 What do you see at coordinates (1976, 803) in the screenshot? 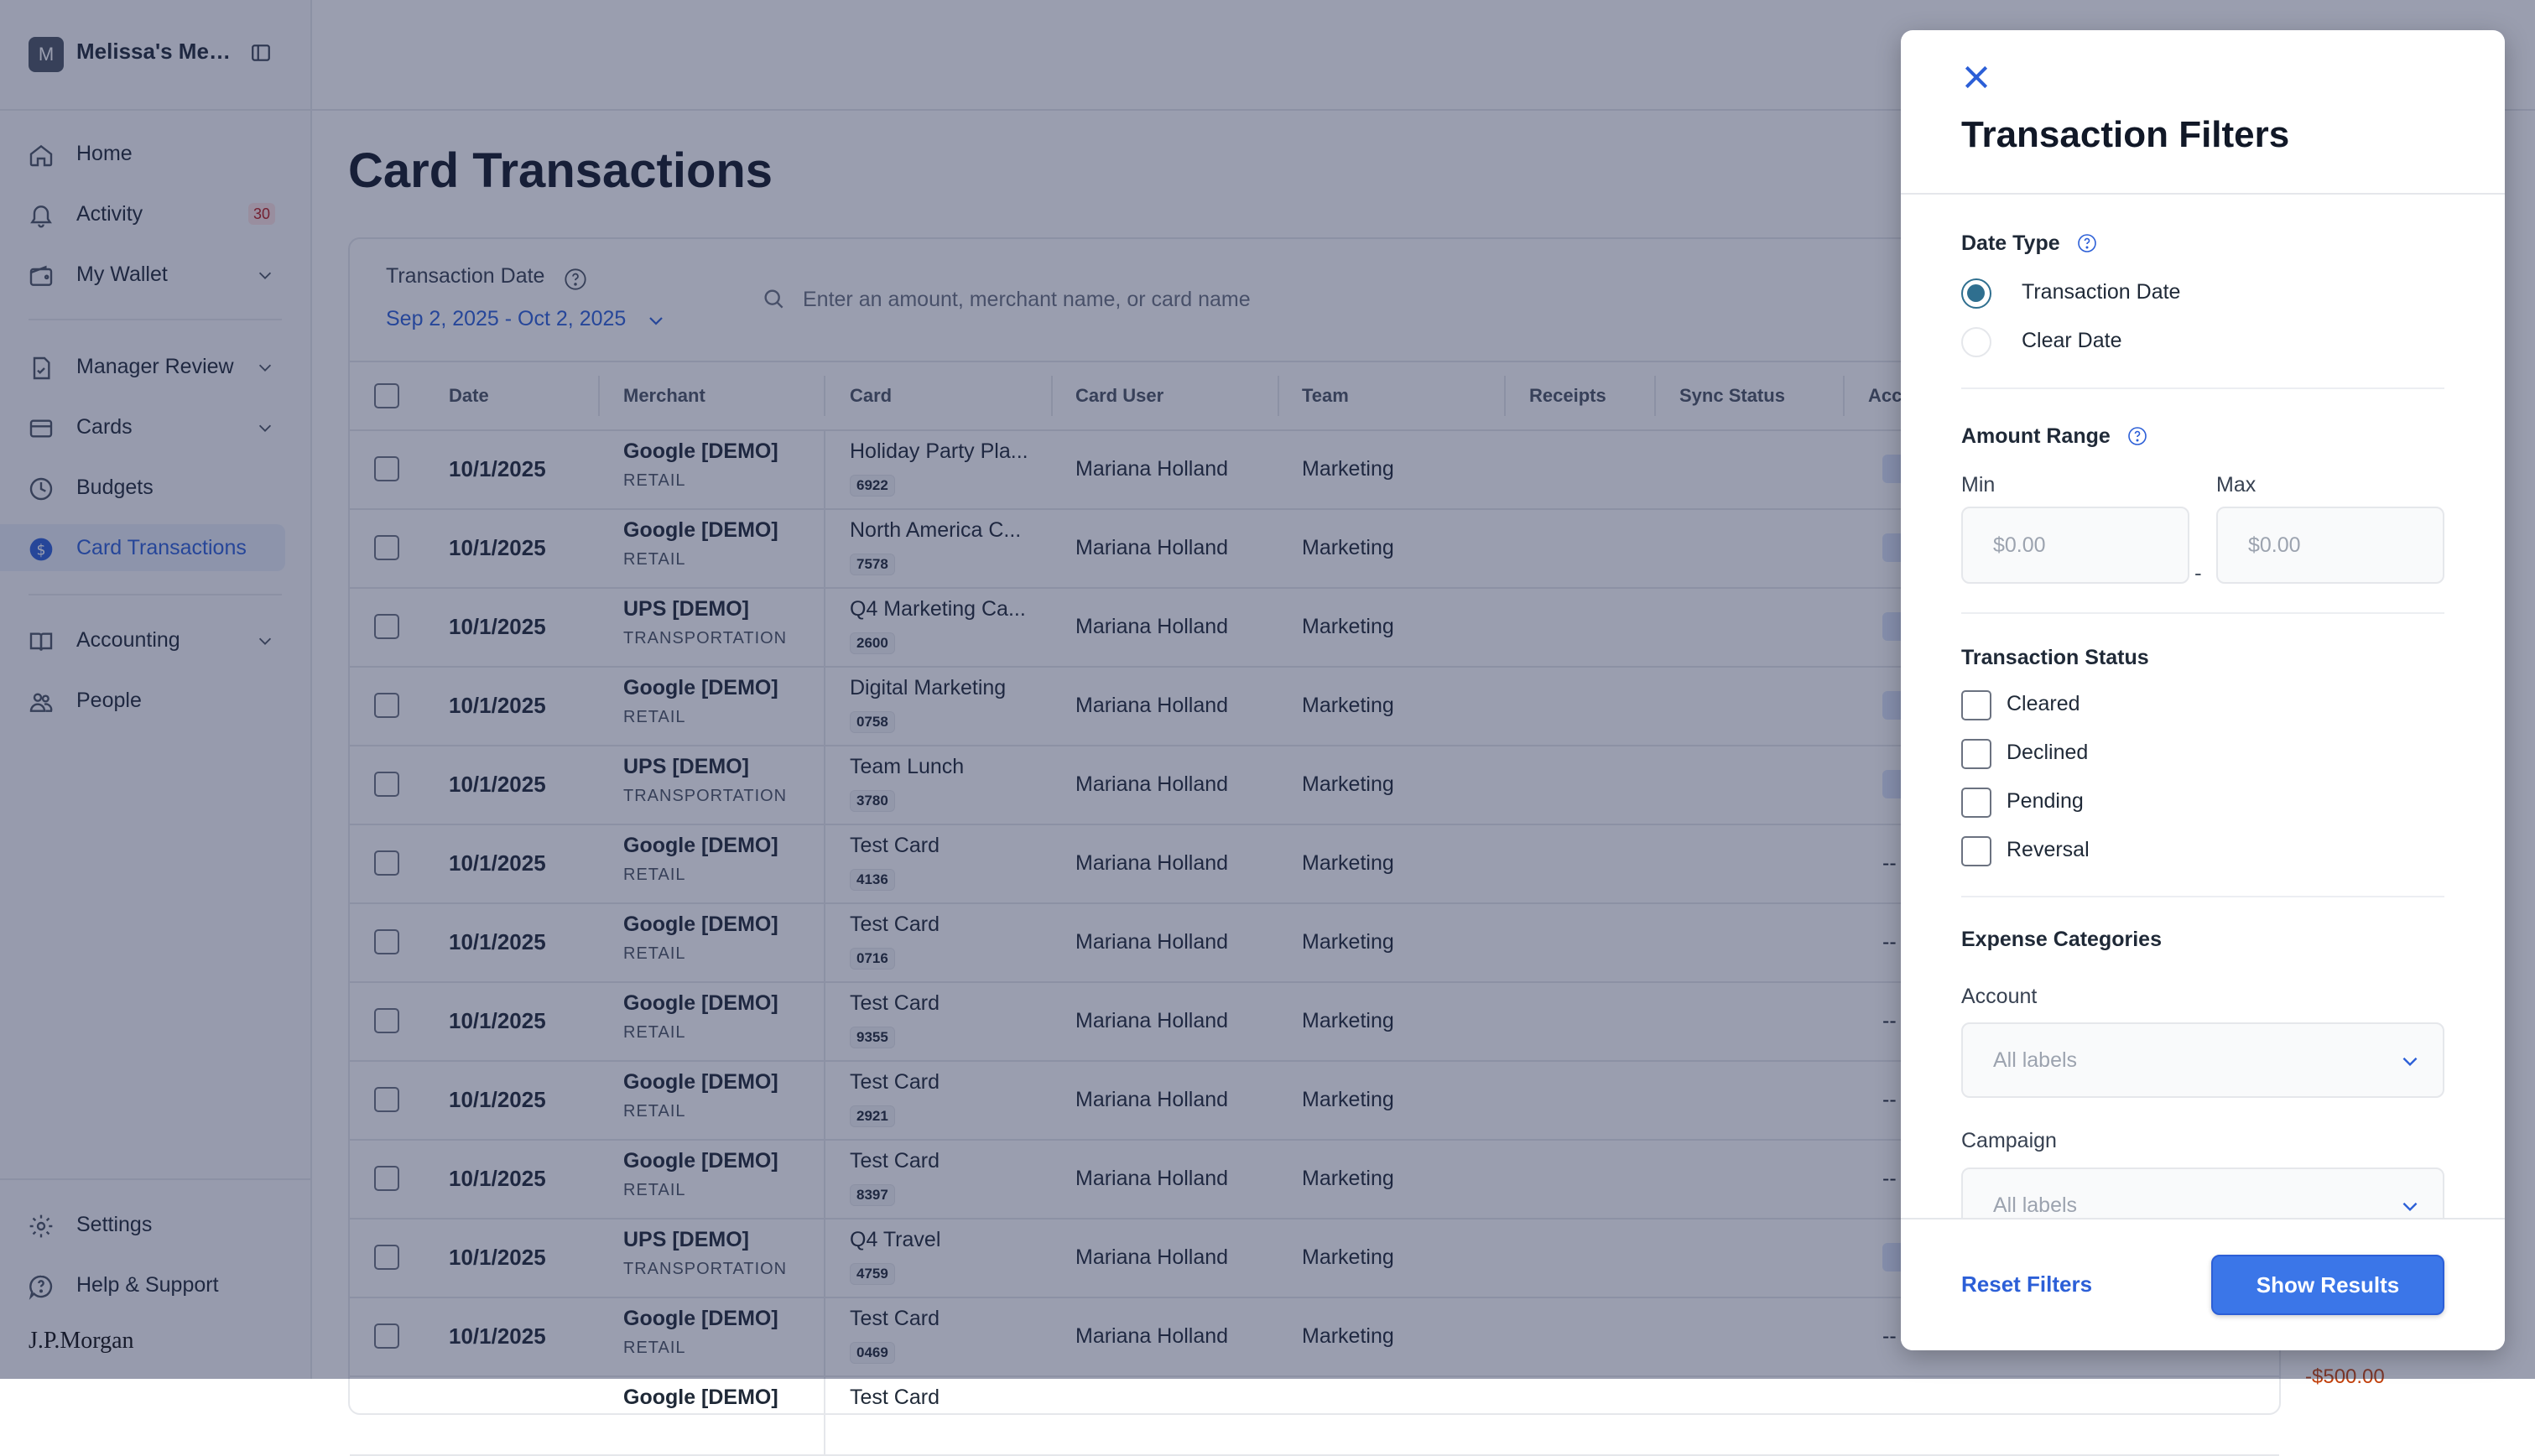
I see `checkbox-pending` at bounding box center [1976, 803].